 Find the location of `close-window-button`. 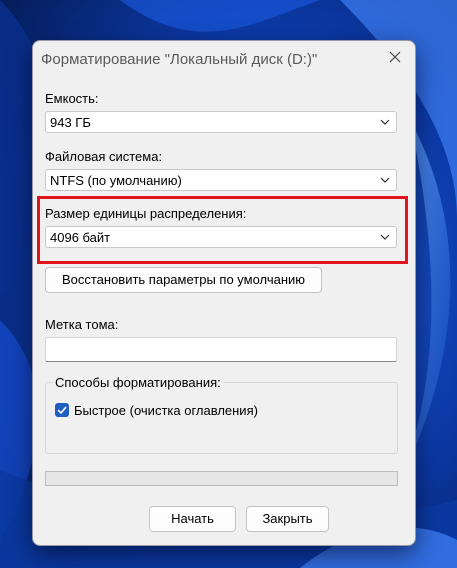

close-window-button is located at coordinates (396, 58).